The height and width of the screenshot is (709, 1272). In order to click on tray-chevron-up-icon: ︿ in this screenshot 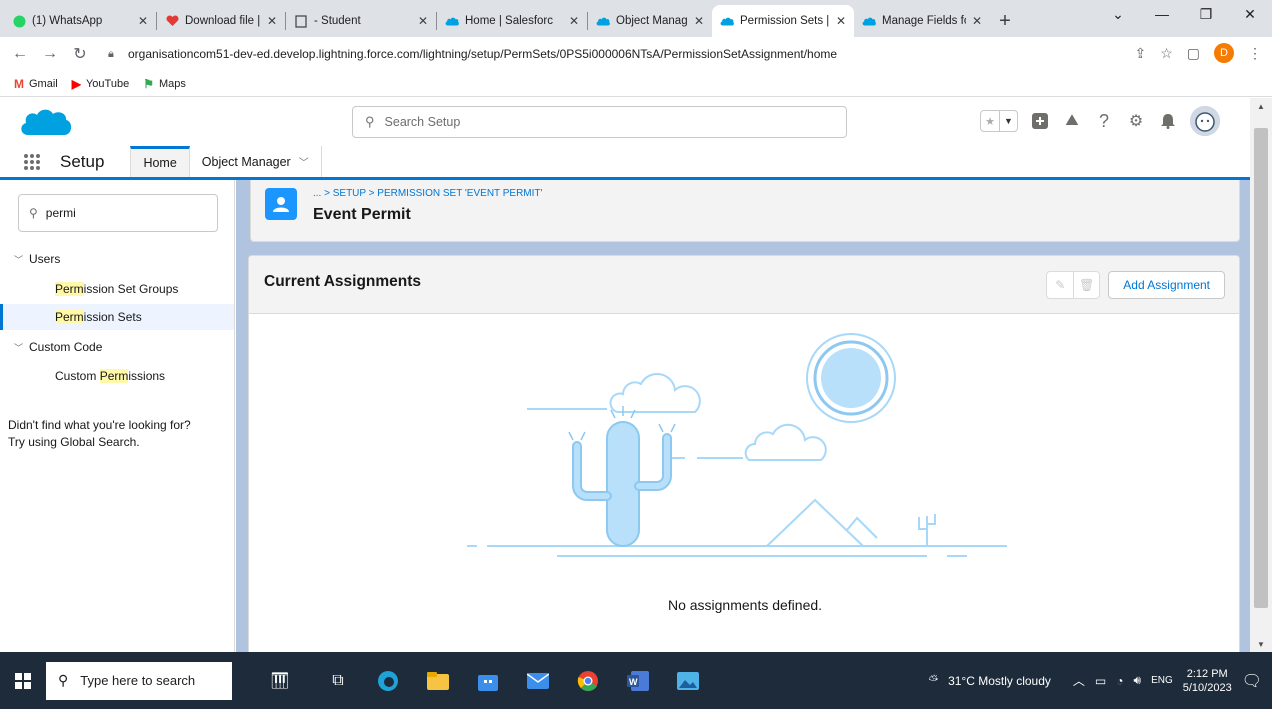, I will do `click(1079, 680)`.